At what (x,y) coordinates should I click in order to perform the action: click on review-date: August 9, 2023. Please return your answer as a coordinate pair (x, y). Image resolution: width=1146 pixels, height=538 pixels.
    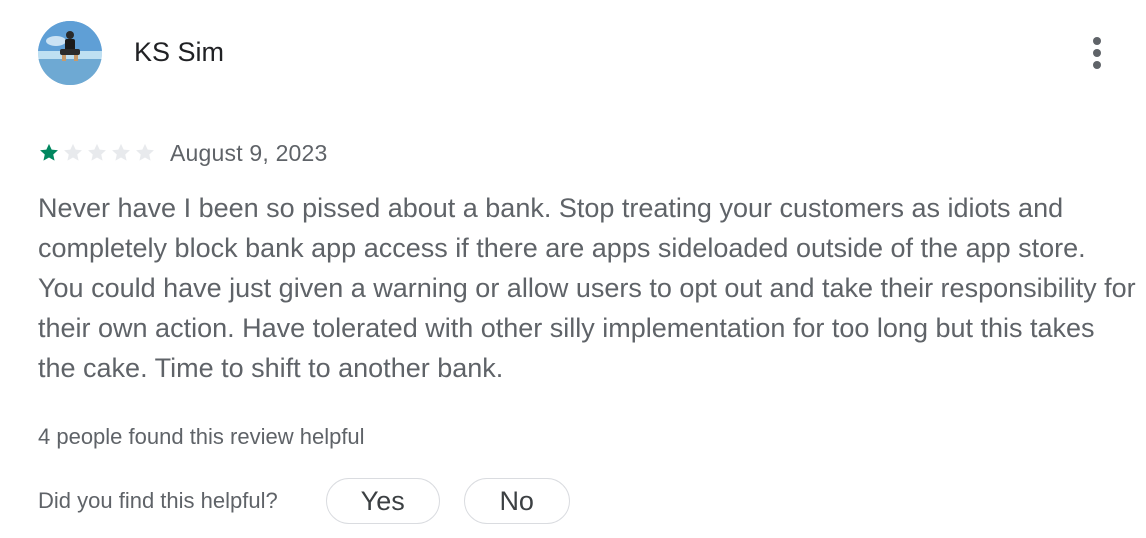
    Looking at the image, I should click on (249, 152).